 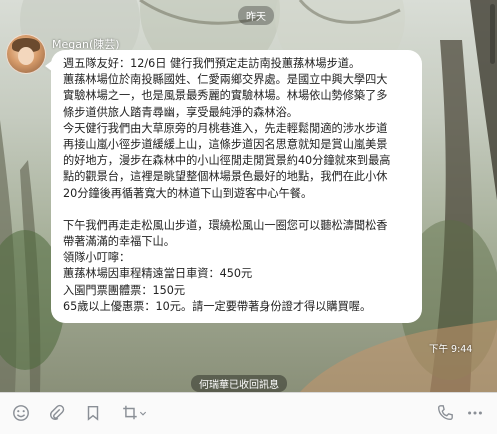 What do you see at coordinates (225, 80) in the screenshot?
I see `message-line: 蕙蓀林場位於南投縣國姓、仁愛兩鄉交界處。是國立中興大學四大` at bounding box center [225, 80].